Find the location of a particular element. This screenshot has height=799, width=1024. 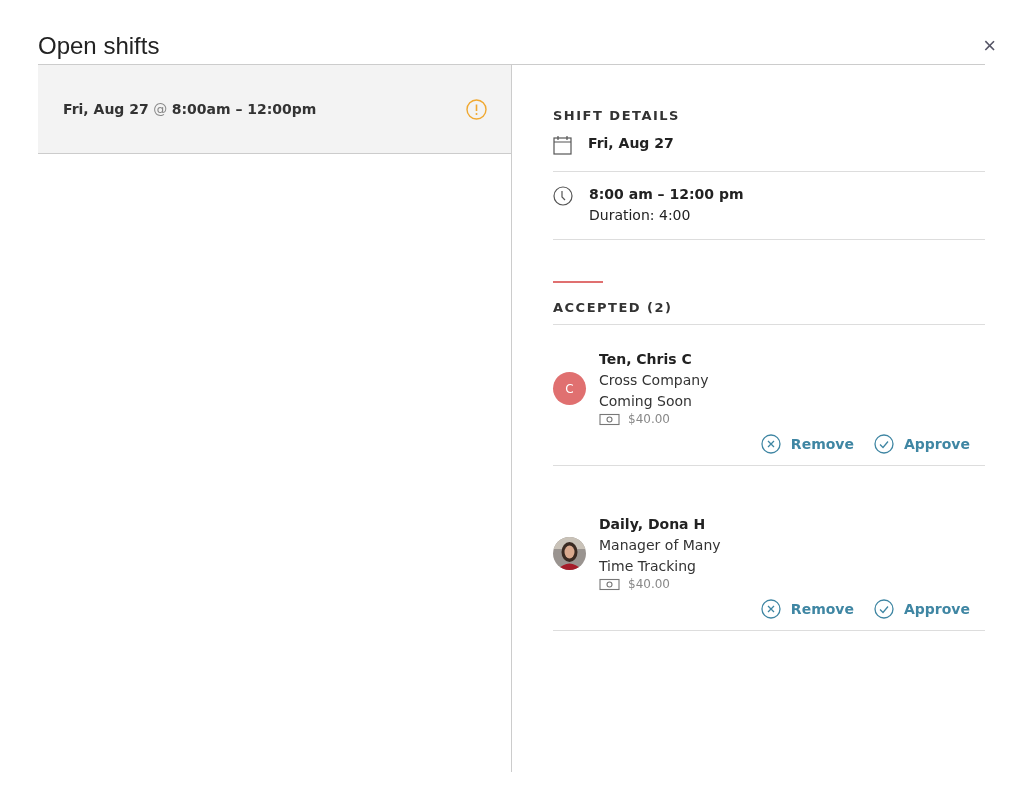

shift-duration: Duration: 4:00 is located at coordinates (640, 215).